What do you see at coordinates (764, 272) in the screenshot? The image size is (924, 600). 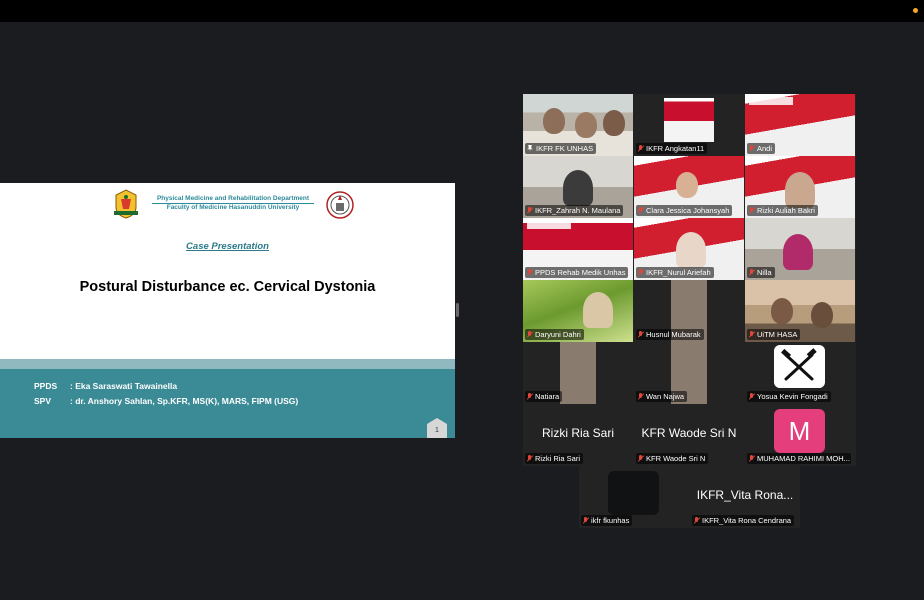 I see `participant-name: Nilla` at bounding box center [764, 272].